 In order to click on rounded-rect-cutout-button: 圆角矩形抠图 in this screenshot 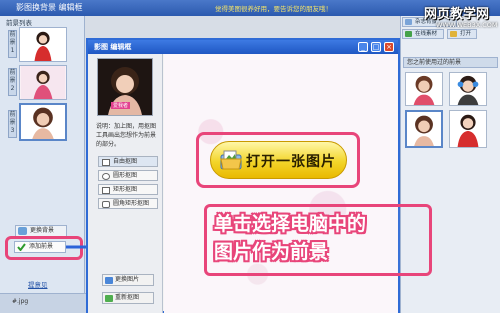, I will do `click(128, 203)`.